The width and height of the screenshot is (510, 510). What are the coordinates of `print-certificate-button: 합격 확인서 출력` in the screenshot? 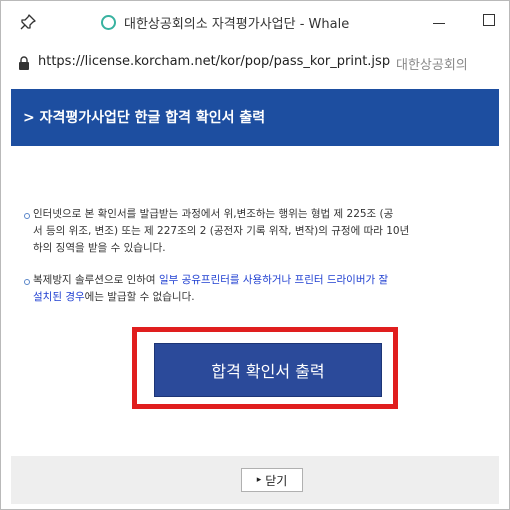 It's located at (268, 370).